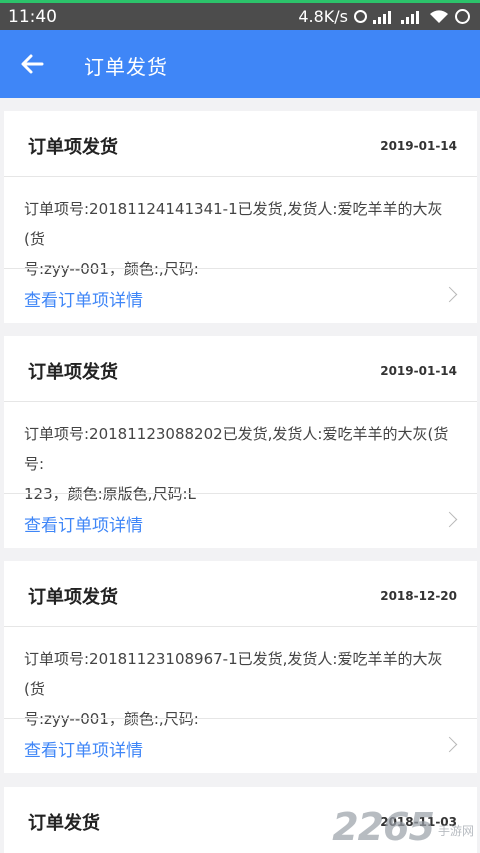 The image size is (480, 853). Describe the element at coordinates (233, 224) in the screenshot. I see `card-body-line: 订单项号:20181124141341-1已发货,发货人:爱吃羊羊的大灰(货` at that location.